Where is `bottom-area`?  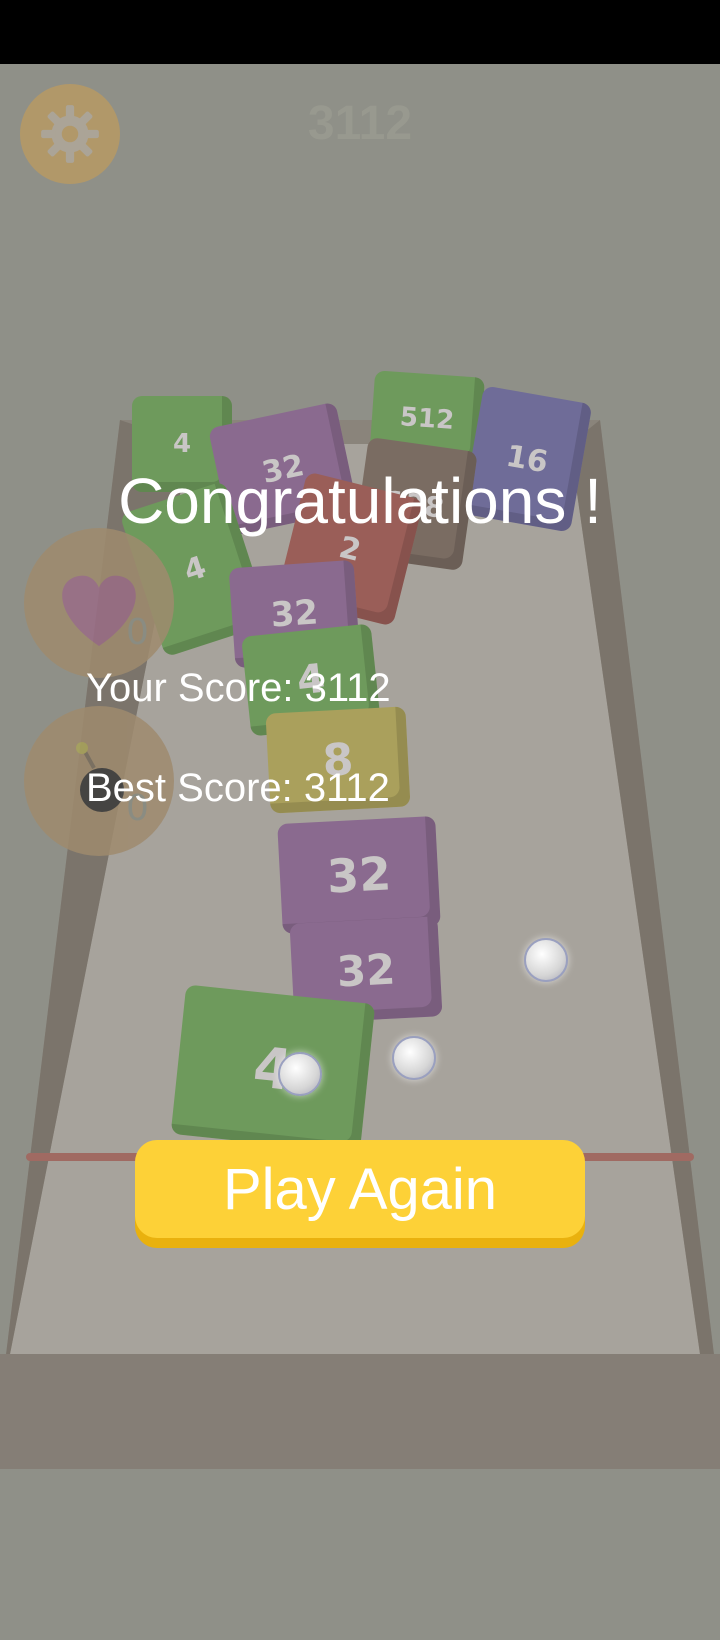
bottom-area is located at coordinates (360, 1554).